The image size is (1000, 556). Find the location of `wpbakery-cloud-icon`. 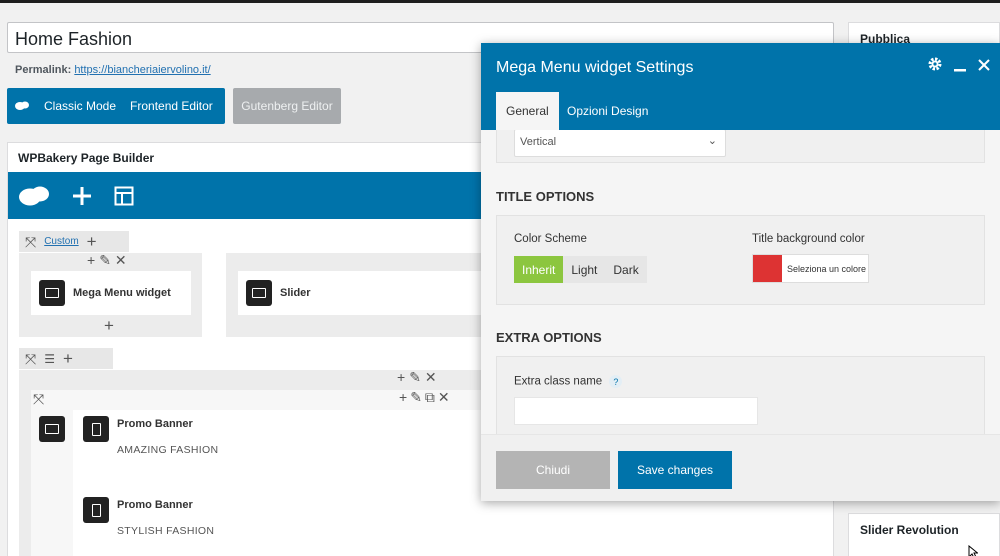

wpbakery-cloud-icon is located at coordinates (34, 196).